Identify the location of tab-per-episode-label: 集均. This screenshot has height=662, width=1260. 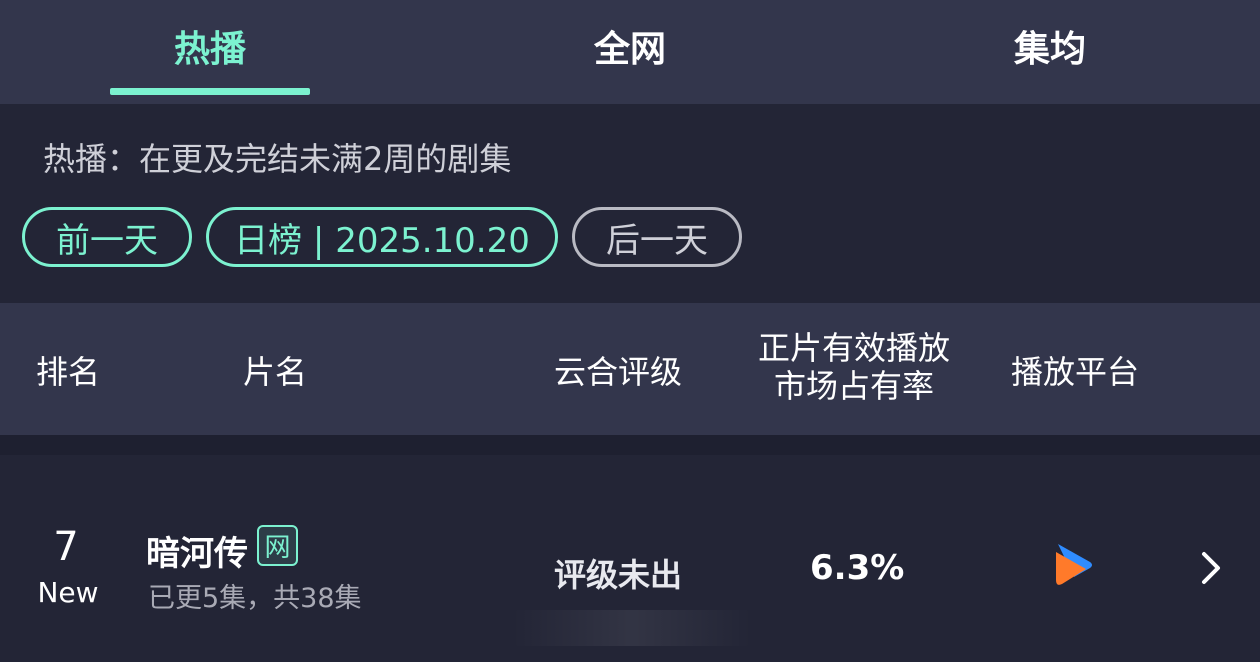
(1049, 49).